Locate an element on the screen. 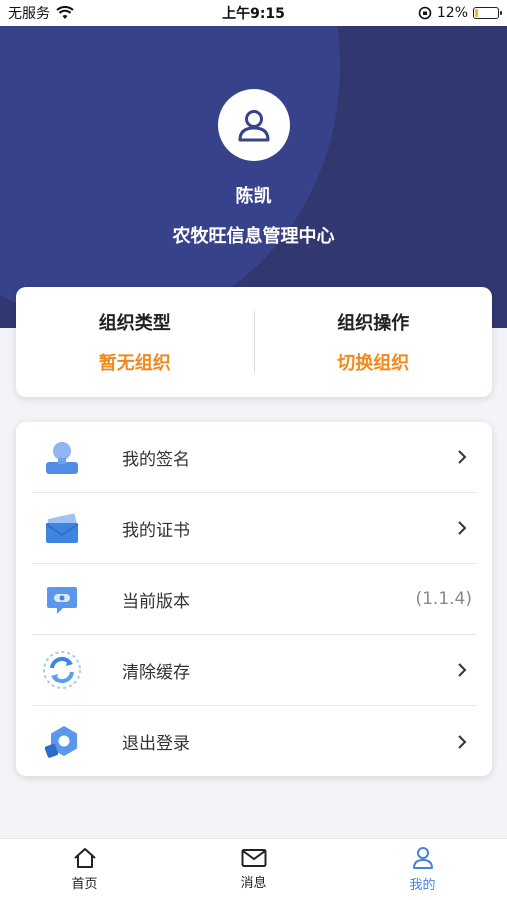 This screenshot has width=507, height=900. user-avatar-icon is located at coordinates (254, 126).